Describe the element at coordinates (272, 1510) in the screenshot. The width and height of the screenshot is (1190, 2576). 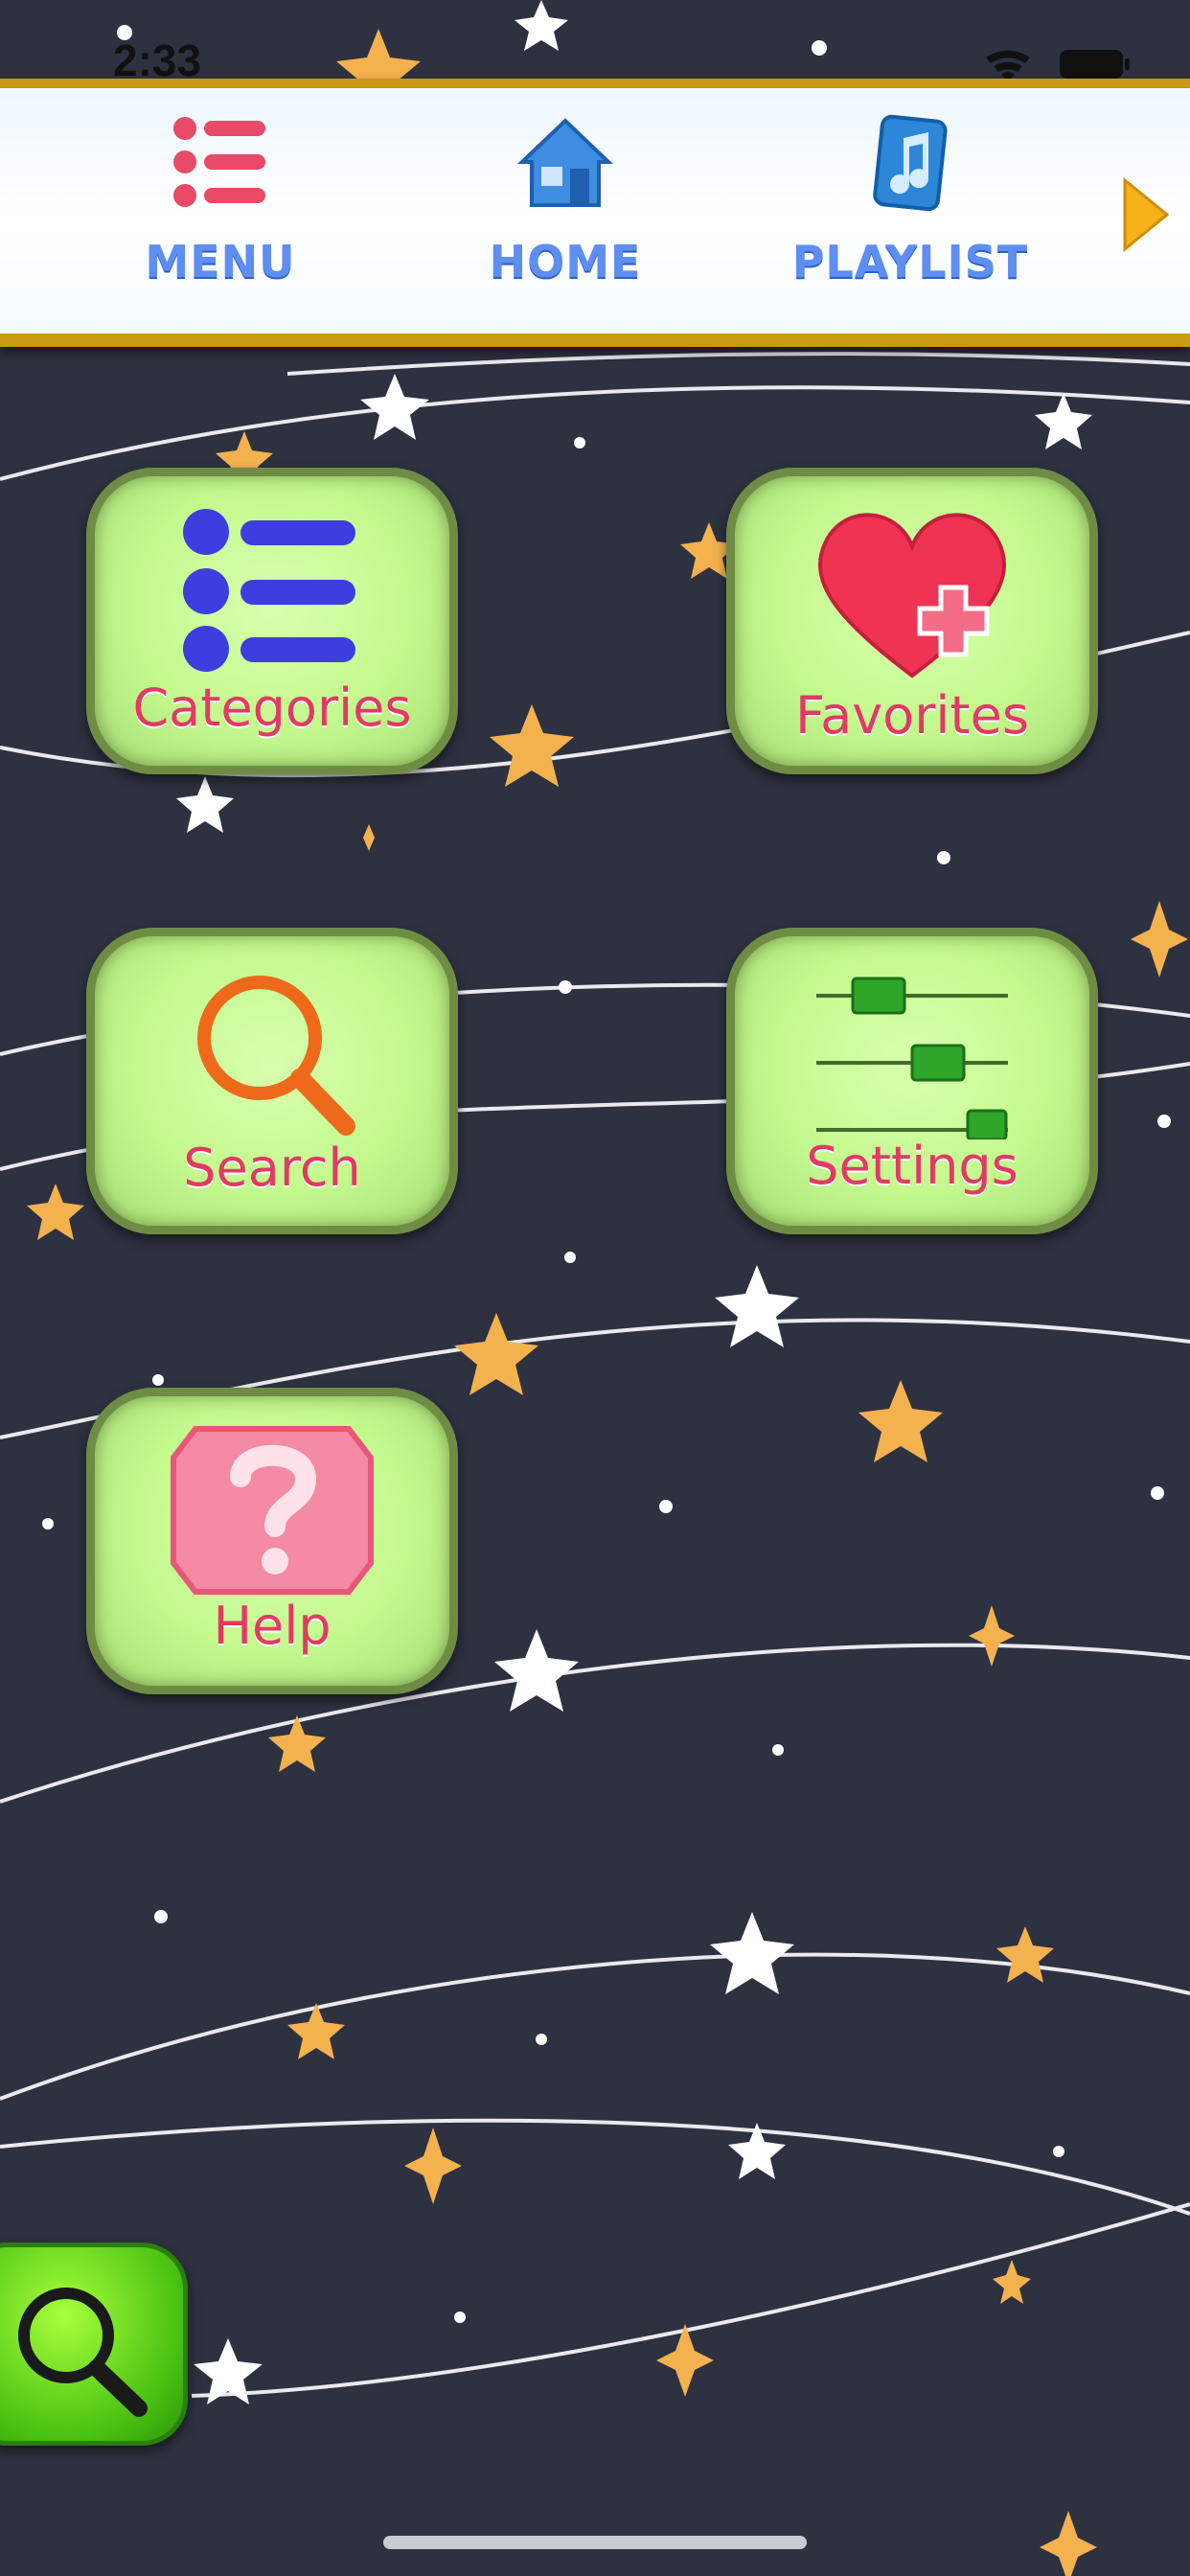
I see `question-mark-icon` at that location.